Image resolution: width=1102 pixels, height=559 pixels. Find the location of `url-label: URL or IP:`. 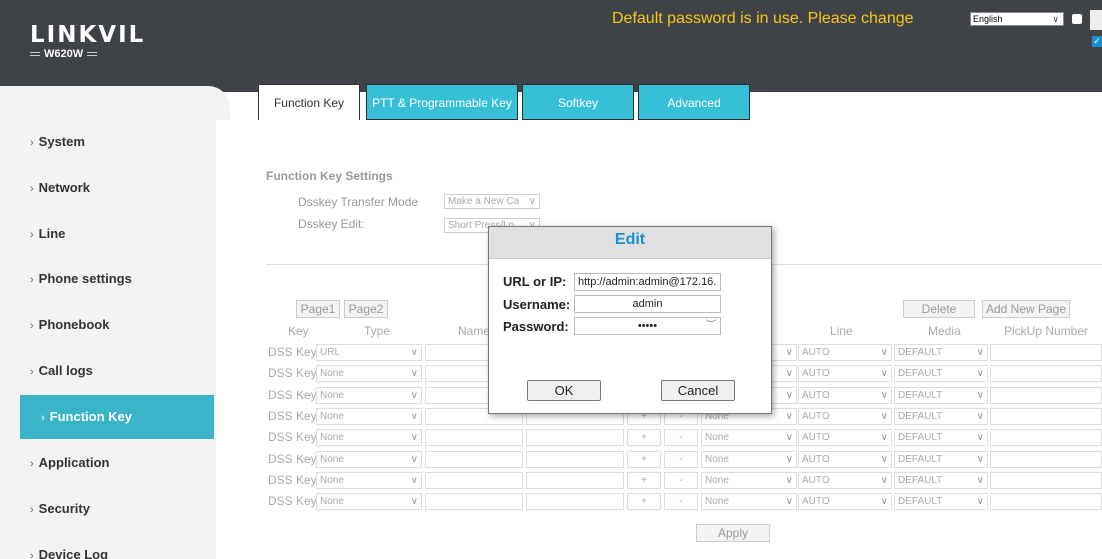

url-label: URL or IP: is located at coordinates (535, 281).